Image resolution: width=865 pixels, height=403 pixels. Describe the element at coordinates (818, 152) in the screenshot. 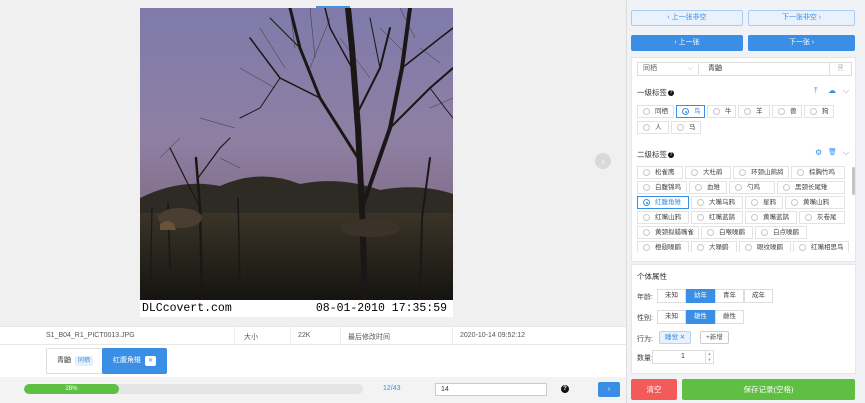

I see `settings-icon: ⚙` at that location.